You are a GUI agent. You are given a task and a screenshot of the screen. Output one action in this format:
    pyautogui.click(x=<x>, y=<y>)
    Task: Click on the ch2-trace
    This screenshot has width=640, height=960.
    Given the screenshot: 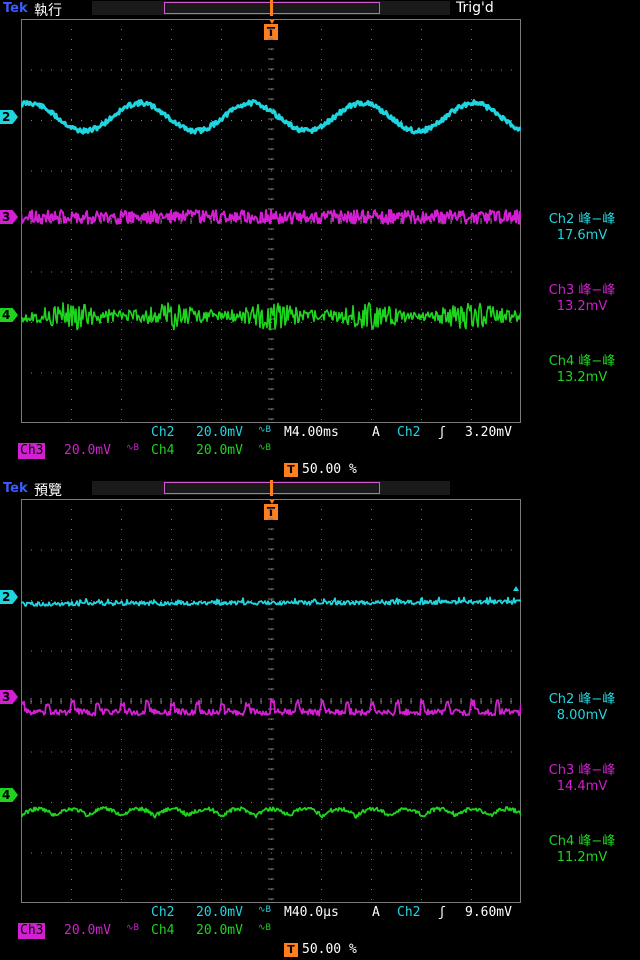 What is the action you would take?
    pyautogui.click(x=271, y=117)
    